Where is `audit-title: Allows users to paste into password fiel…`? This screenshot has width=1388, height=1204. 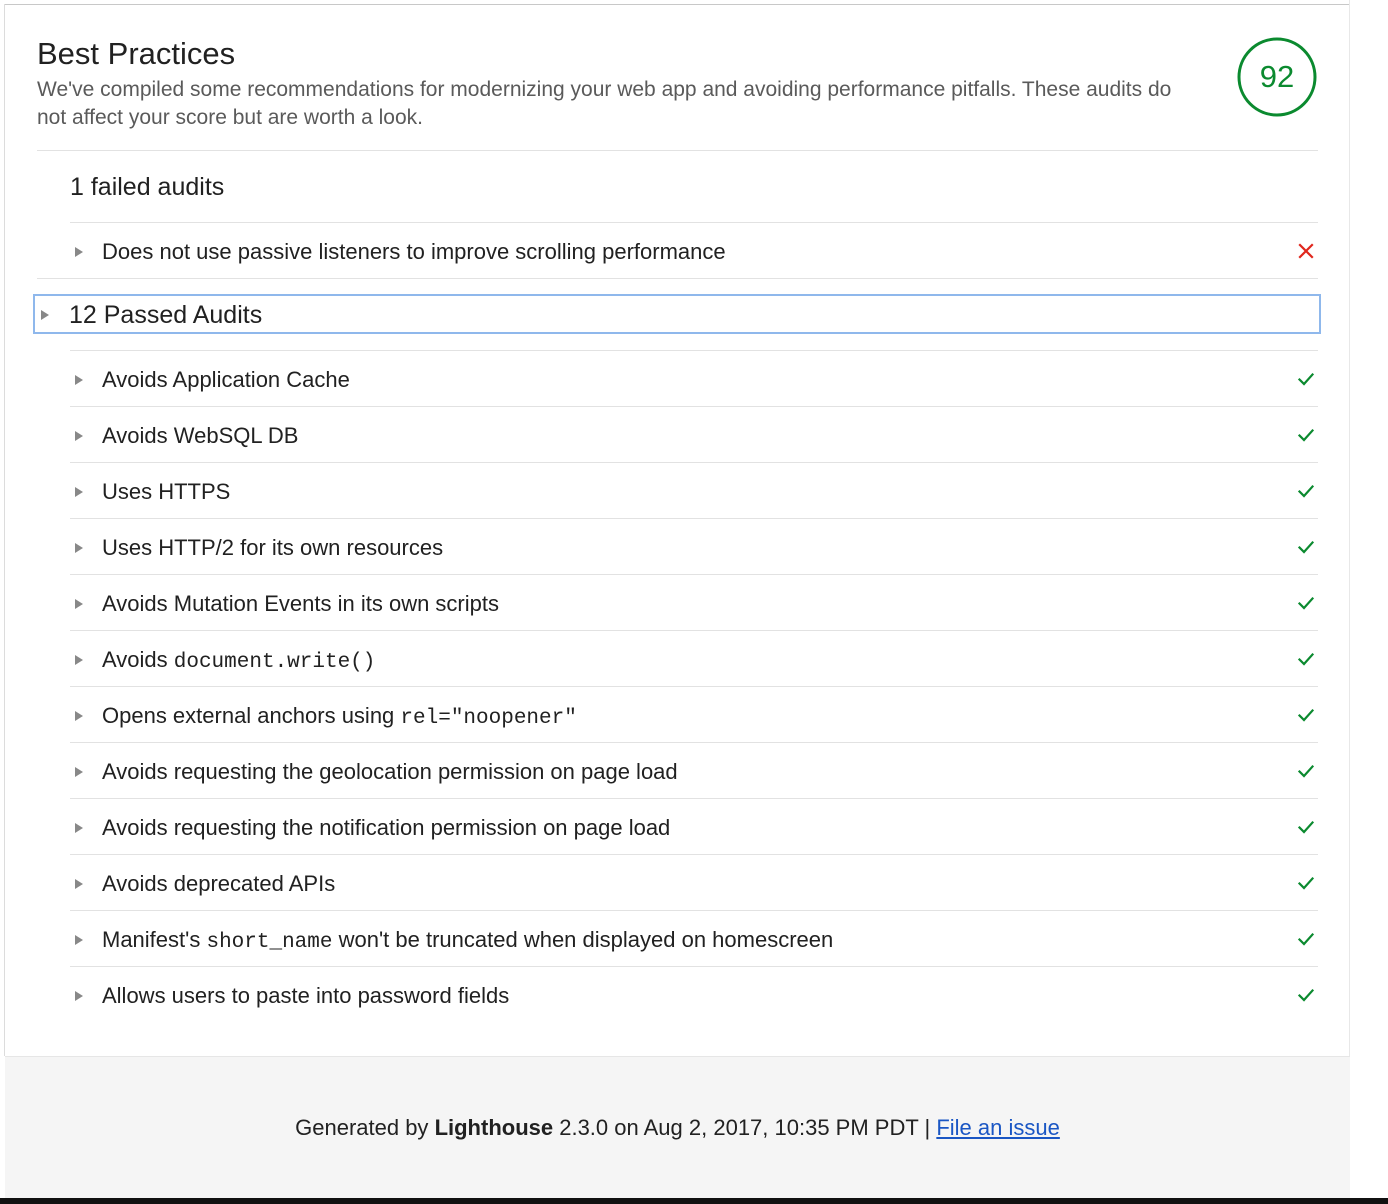 audit-title: Allows users to paste into password fiel… is located at coordinates (305, 996).